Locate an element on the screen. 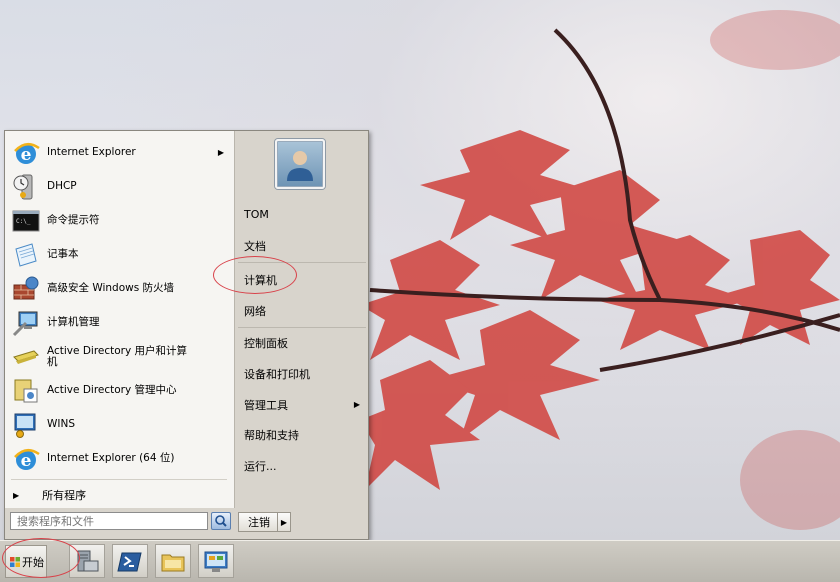 The height and width of the screenshot is (582, 840). shutdown-options-arrow-icon: ▶ is located at coordinates (283, 522).